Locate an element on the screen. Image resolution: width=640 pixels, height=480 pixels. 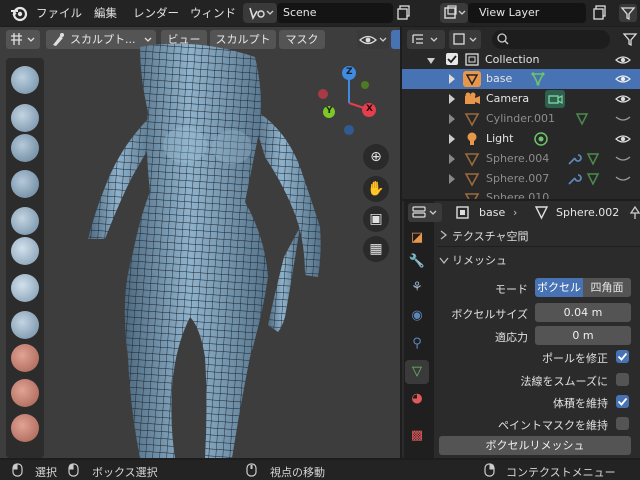
new-view-layer-icon is located at coordinates (600, 12).